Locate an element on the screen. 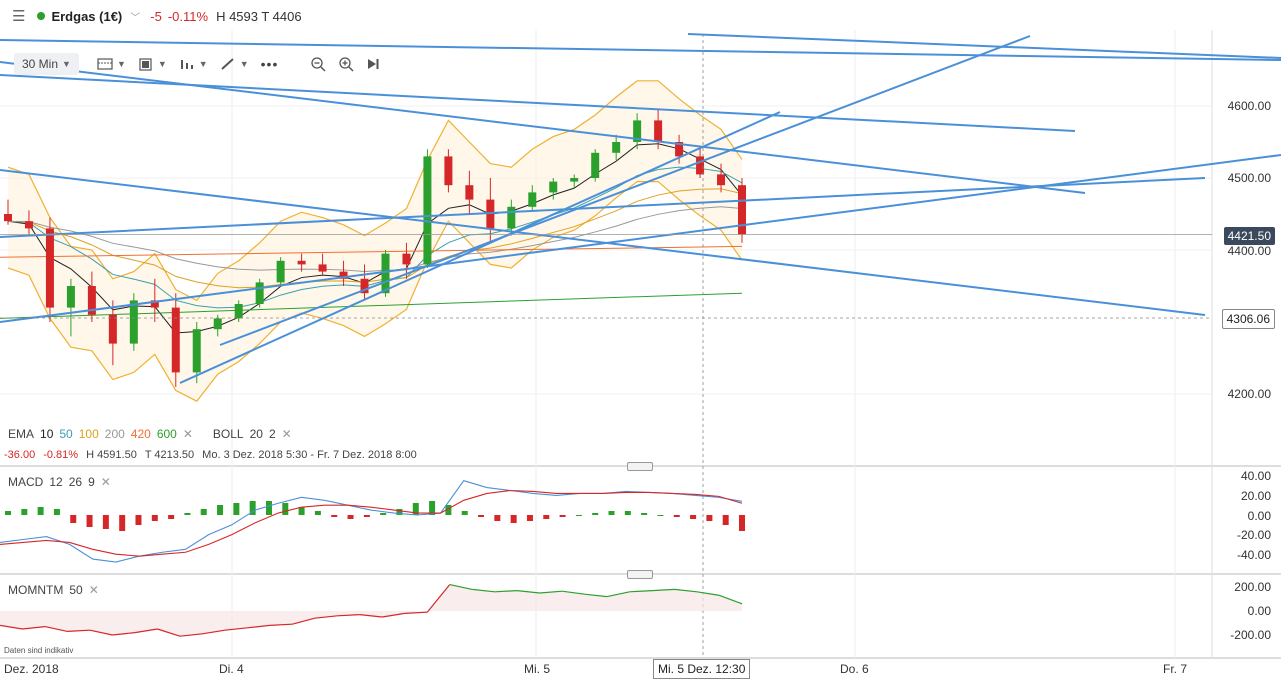 The width and height of the screenshot is (1281, 683). jump-to-end-icon is located at coordinates (373, 64).